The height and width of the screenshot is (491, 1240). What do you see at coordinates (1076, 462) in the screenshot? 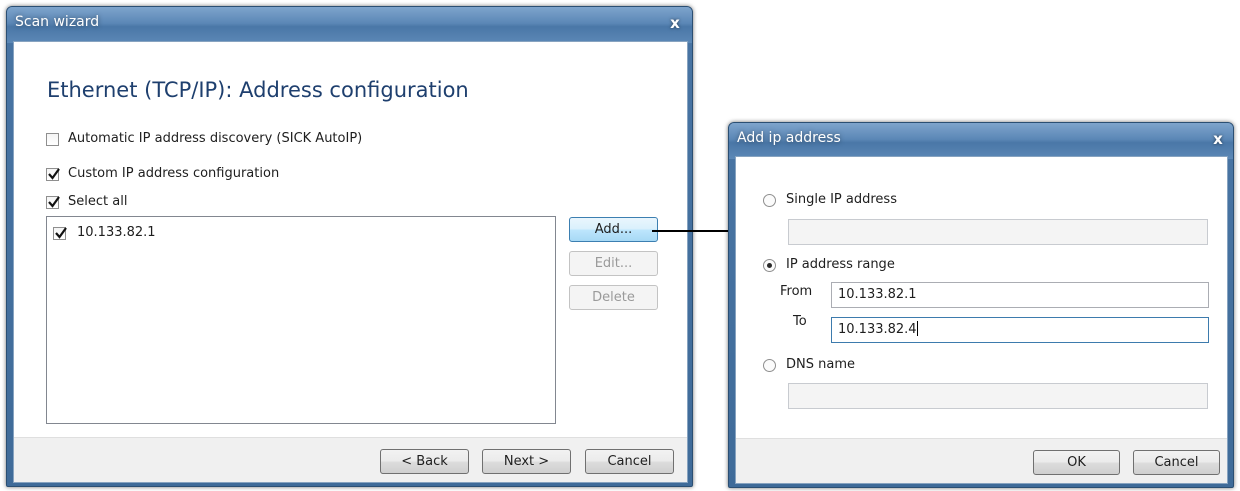
I see `ok-button: OK` at bounding box center [1076, 462].